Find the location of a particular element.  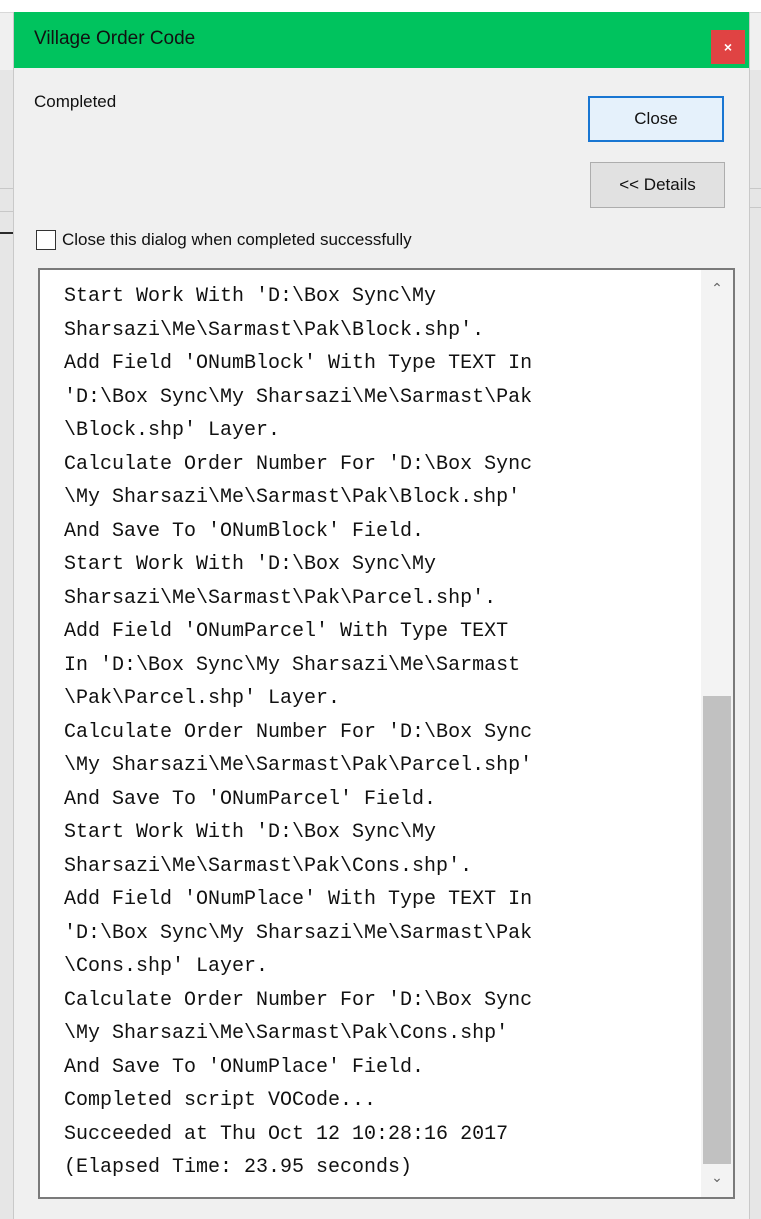

background-left-edge is located at coordinates (6, 644).